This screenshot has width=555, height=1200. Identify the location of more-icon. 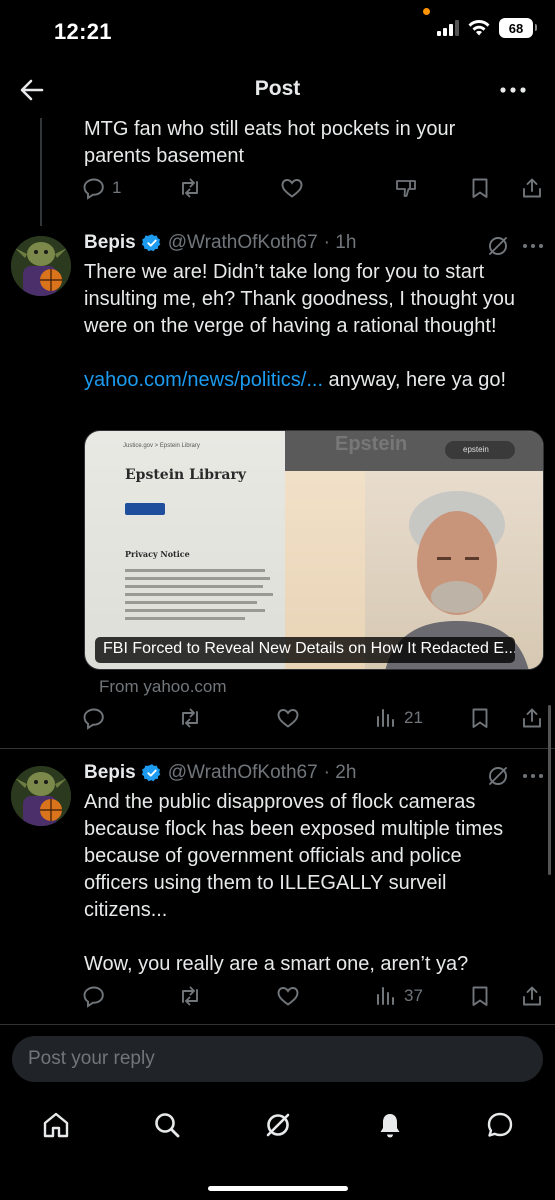
(513, 90).